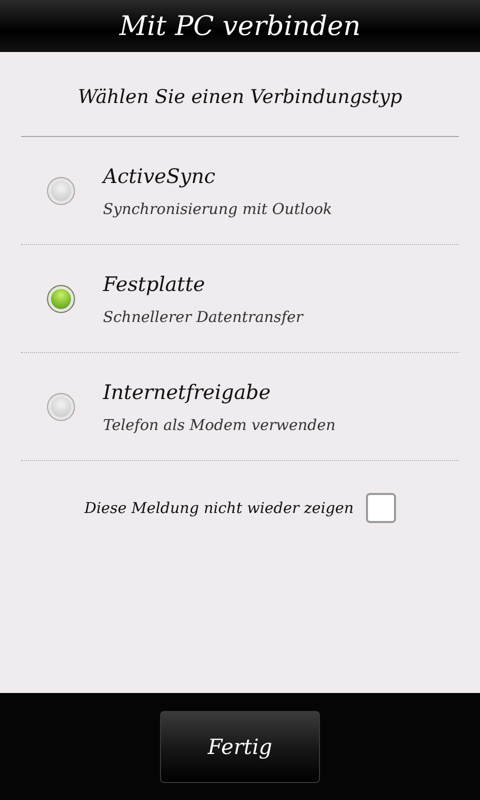 This screenshot has height=800, width=480. I want to click on done-button: Fertig, so click(240, 746).